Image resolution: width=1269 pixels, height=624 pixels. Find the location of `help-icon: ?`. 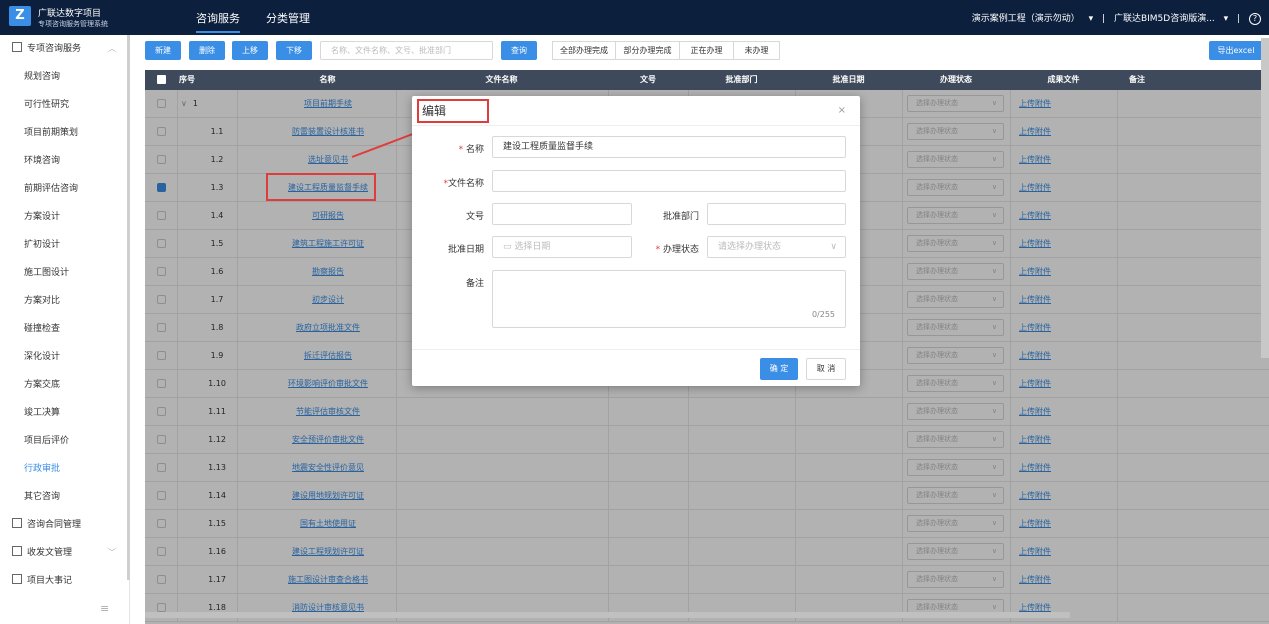

help-icon: ? is located at coordinates (1255, 19).